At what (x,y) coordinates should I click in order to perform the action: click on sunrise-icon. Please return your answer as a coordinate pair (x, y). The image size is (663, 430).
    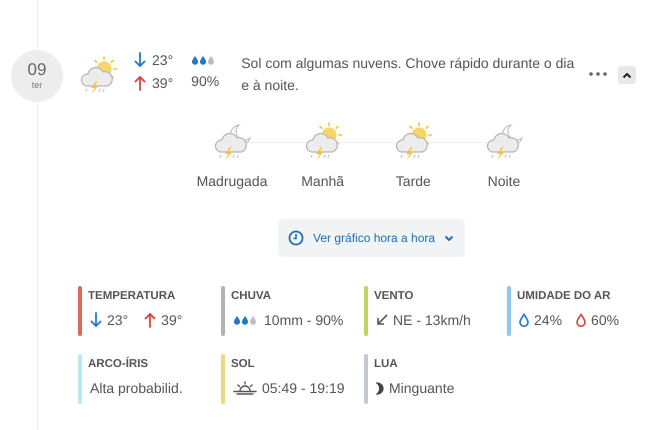
    Looking at the image, I should click on (245, 388).